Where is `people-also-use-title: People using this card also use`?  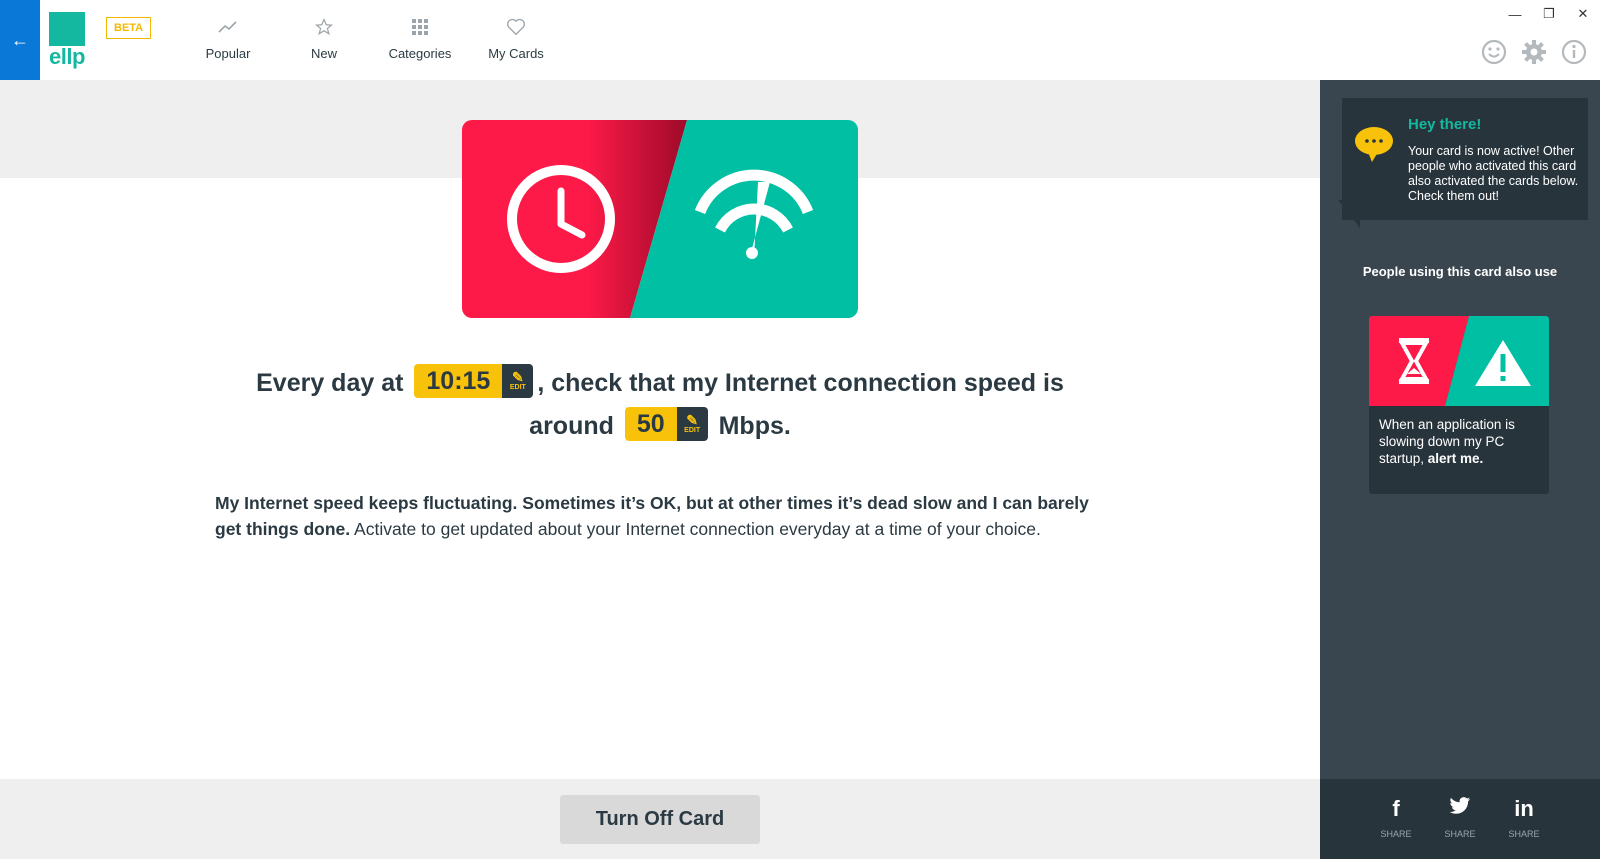
people-also-use-title: People using this card also use is located at coordinates (1460, 271).